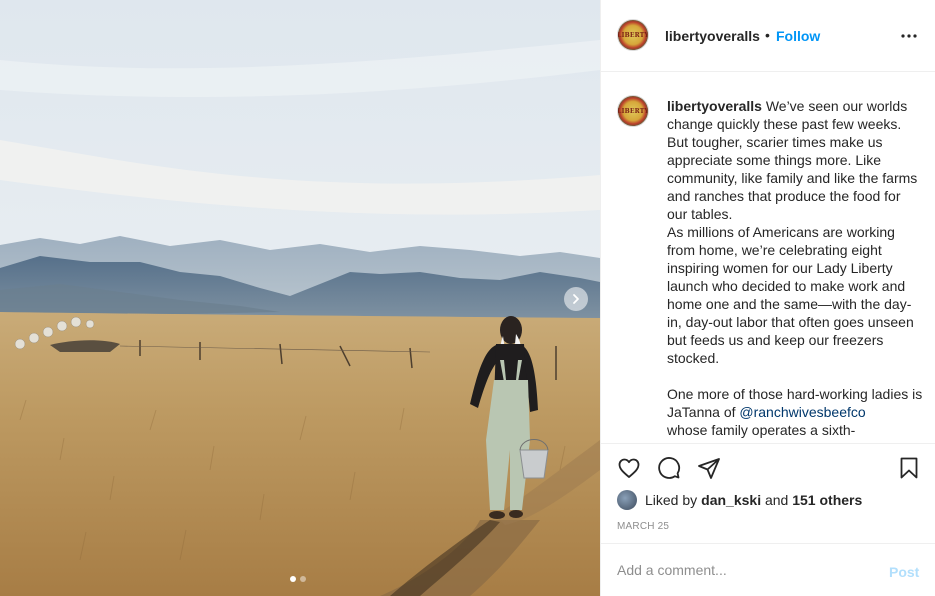 The image size is (935, 596). I want to click on likes-prefix: Liked by, so click(671, 500).